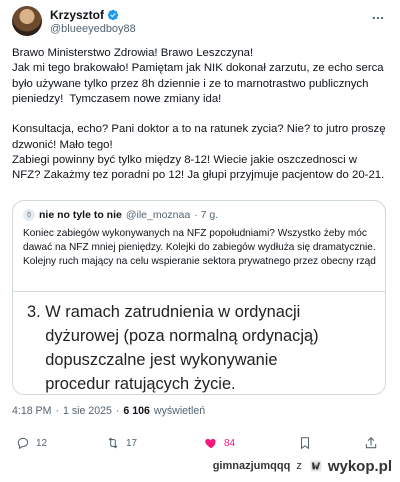  I want to click on retweet-icon, so click(113, 443).